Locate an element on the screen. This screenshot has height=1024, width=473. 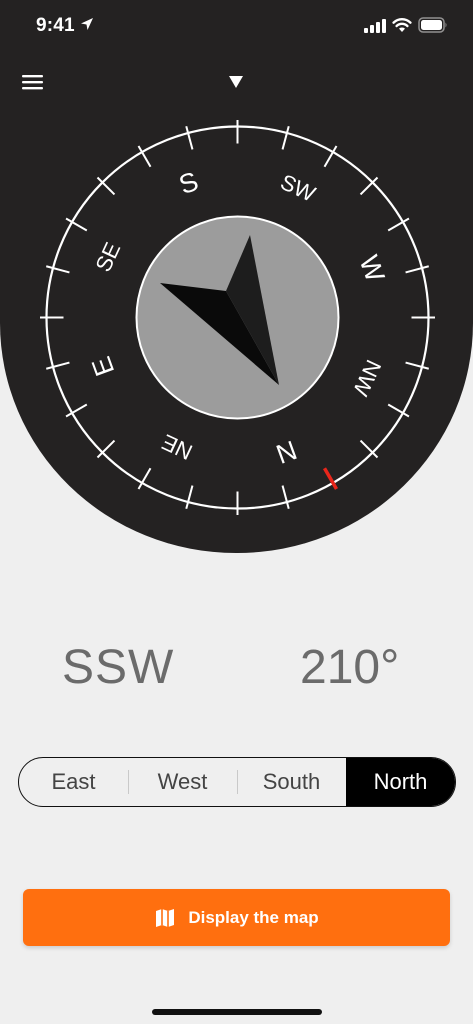
compass-label-ne: NE is located at coordinates (177, 447).